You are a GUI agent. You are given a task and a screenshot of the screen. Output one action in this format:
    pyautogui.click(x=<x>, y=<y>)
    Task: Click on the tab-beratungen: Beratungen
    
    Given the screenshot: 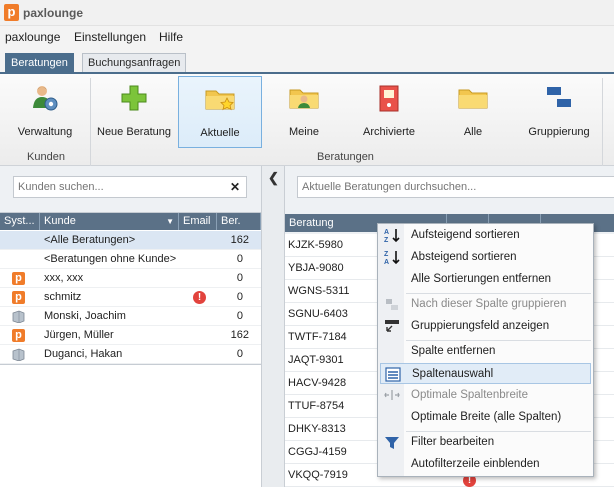 What is the action you would take?
    pyautogui.click(x=39, y=62)
    